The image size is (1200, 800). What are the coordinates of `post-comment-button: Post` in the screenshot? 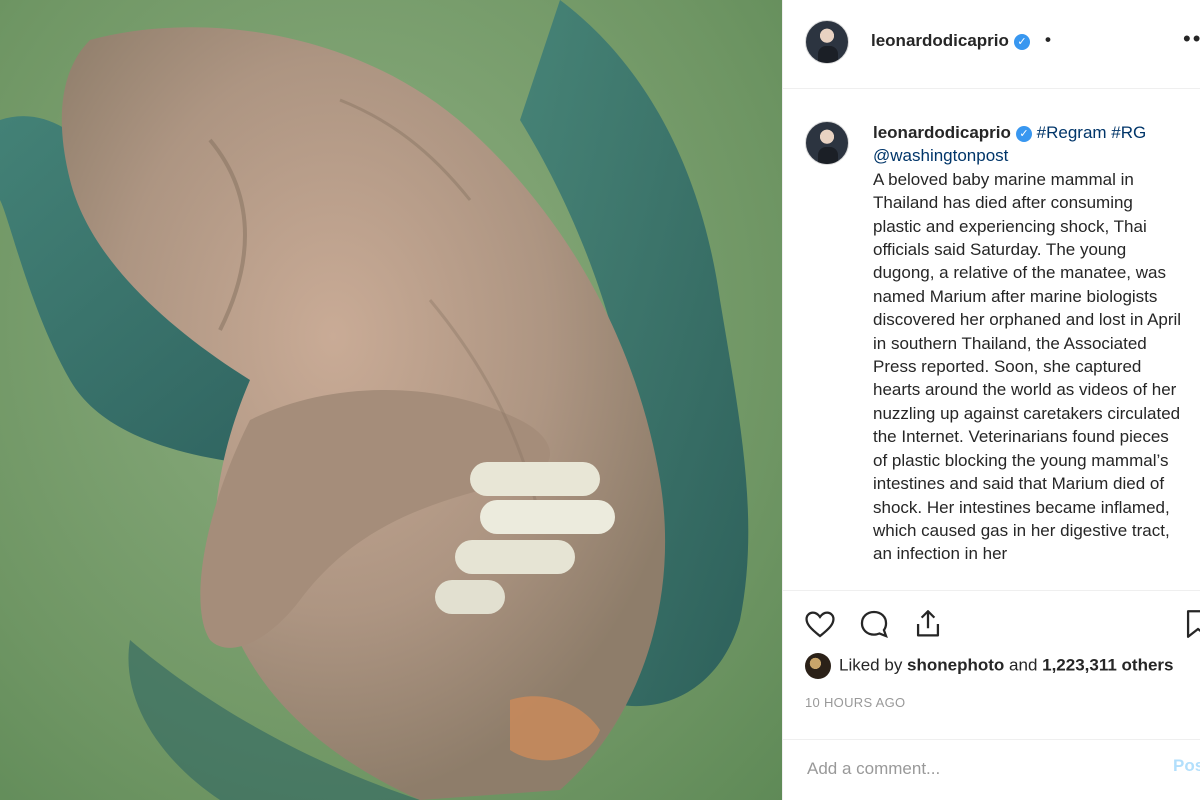 It's located at (1186, 766).